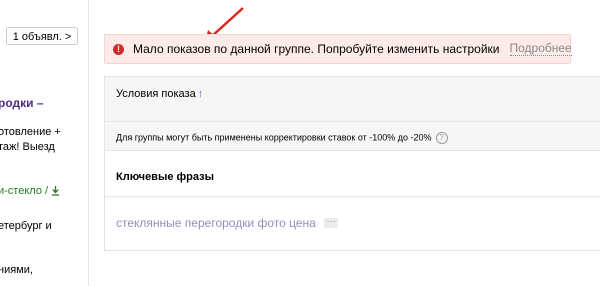 This screenshot has width=600, height=286. What do you see at coordinates (27, 147) in the screenshot?
I see `ad-text-line: таж! Выезд` at bounding box center [27, 147].